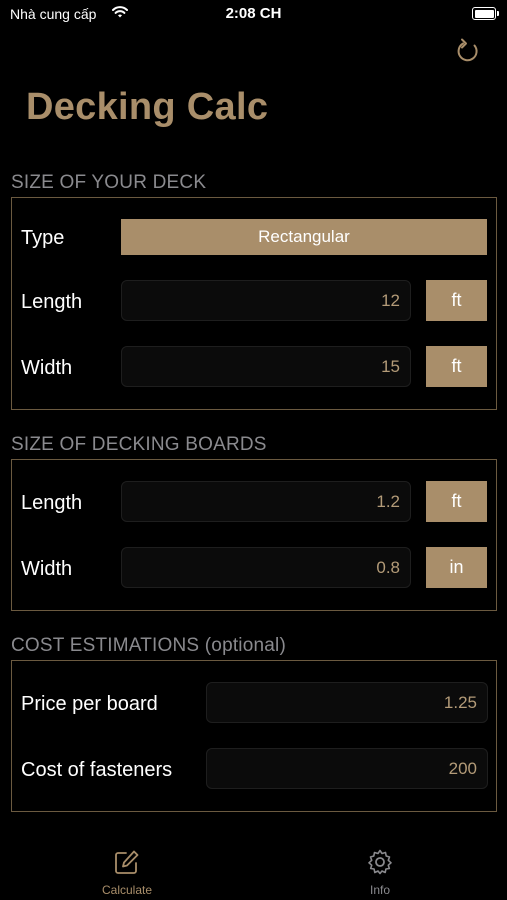 The height and width of the screenshot is (900, 507). I want to click on board-width-label: Width, so click(47, 569).